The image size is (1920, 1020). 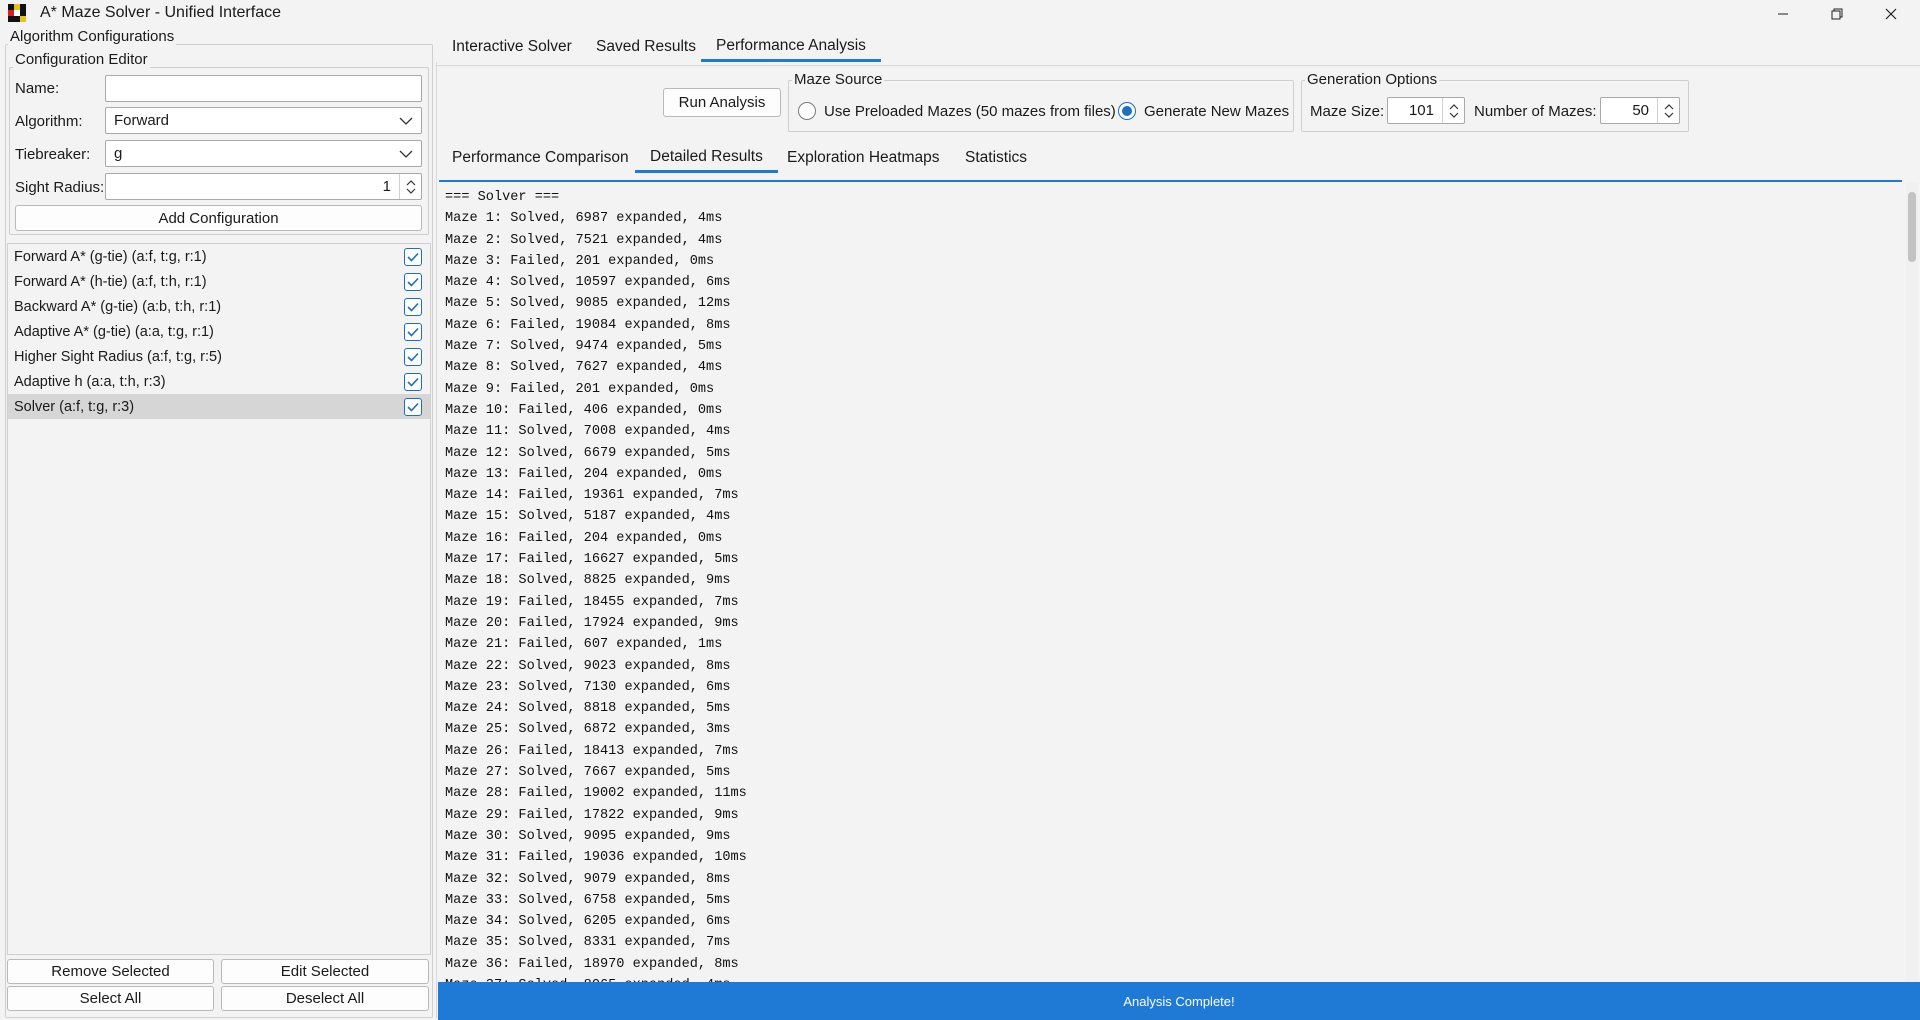 I want to click on generation-options-title: Generation Options, so click(x=1372, y=79).